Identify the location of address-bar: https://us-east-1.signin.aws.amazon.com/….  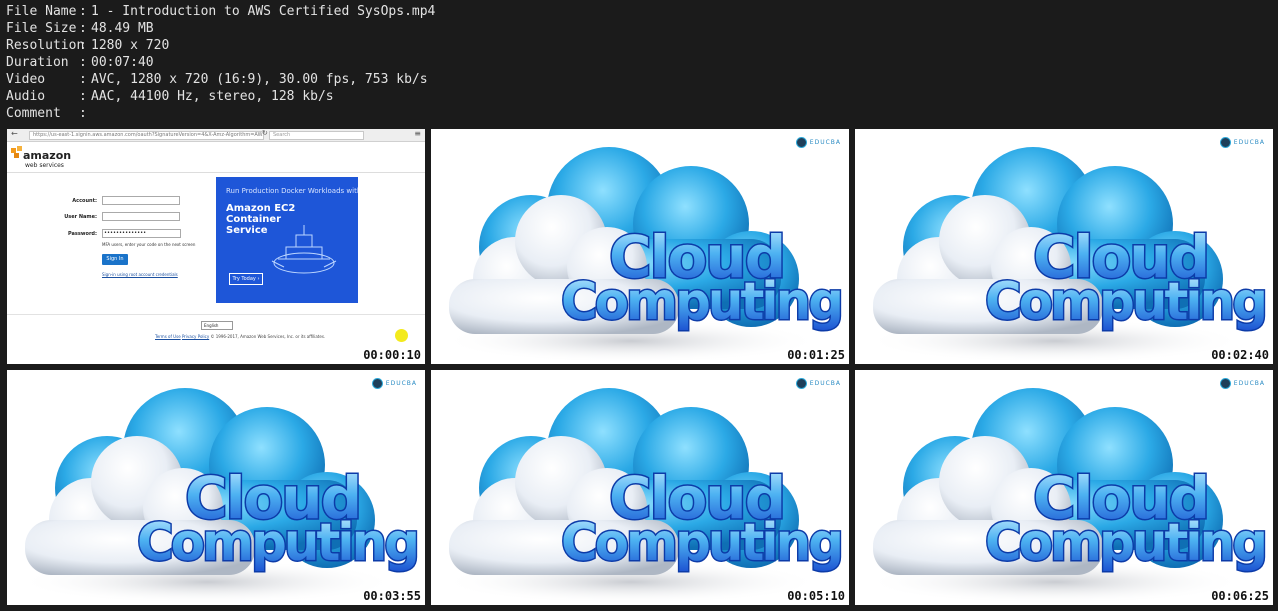
(146, 135).